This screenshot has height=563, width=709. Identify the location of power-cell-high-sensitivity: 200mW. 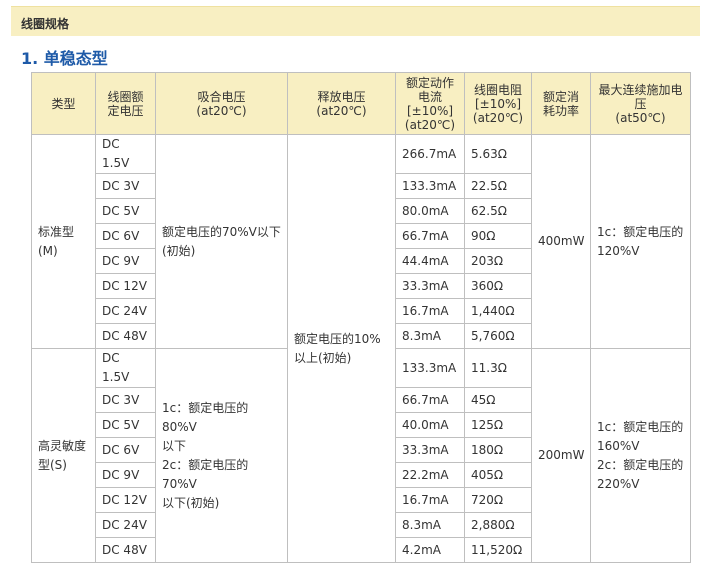
(561, 455).